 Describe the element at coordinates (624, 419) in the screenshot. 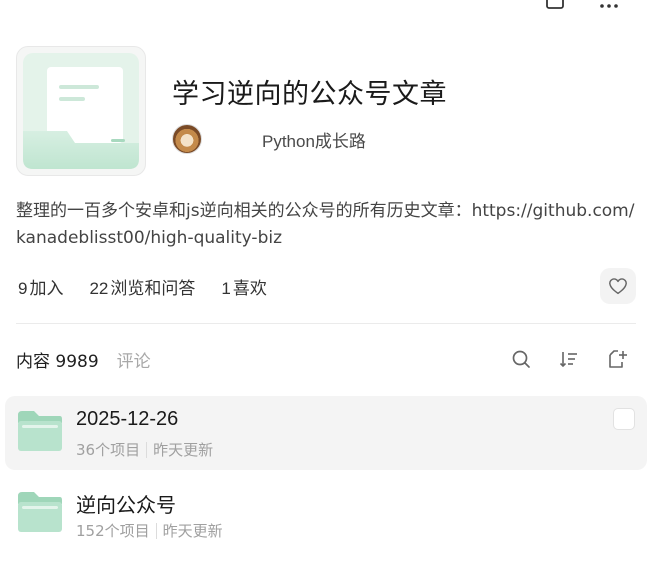

I see `select-checkbox` at that location.